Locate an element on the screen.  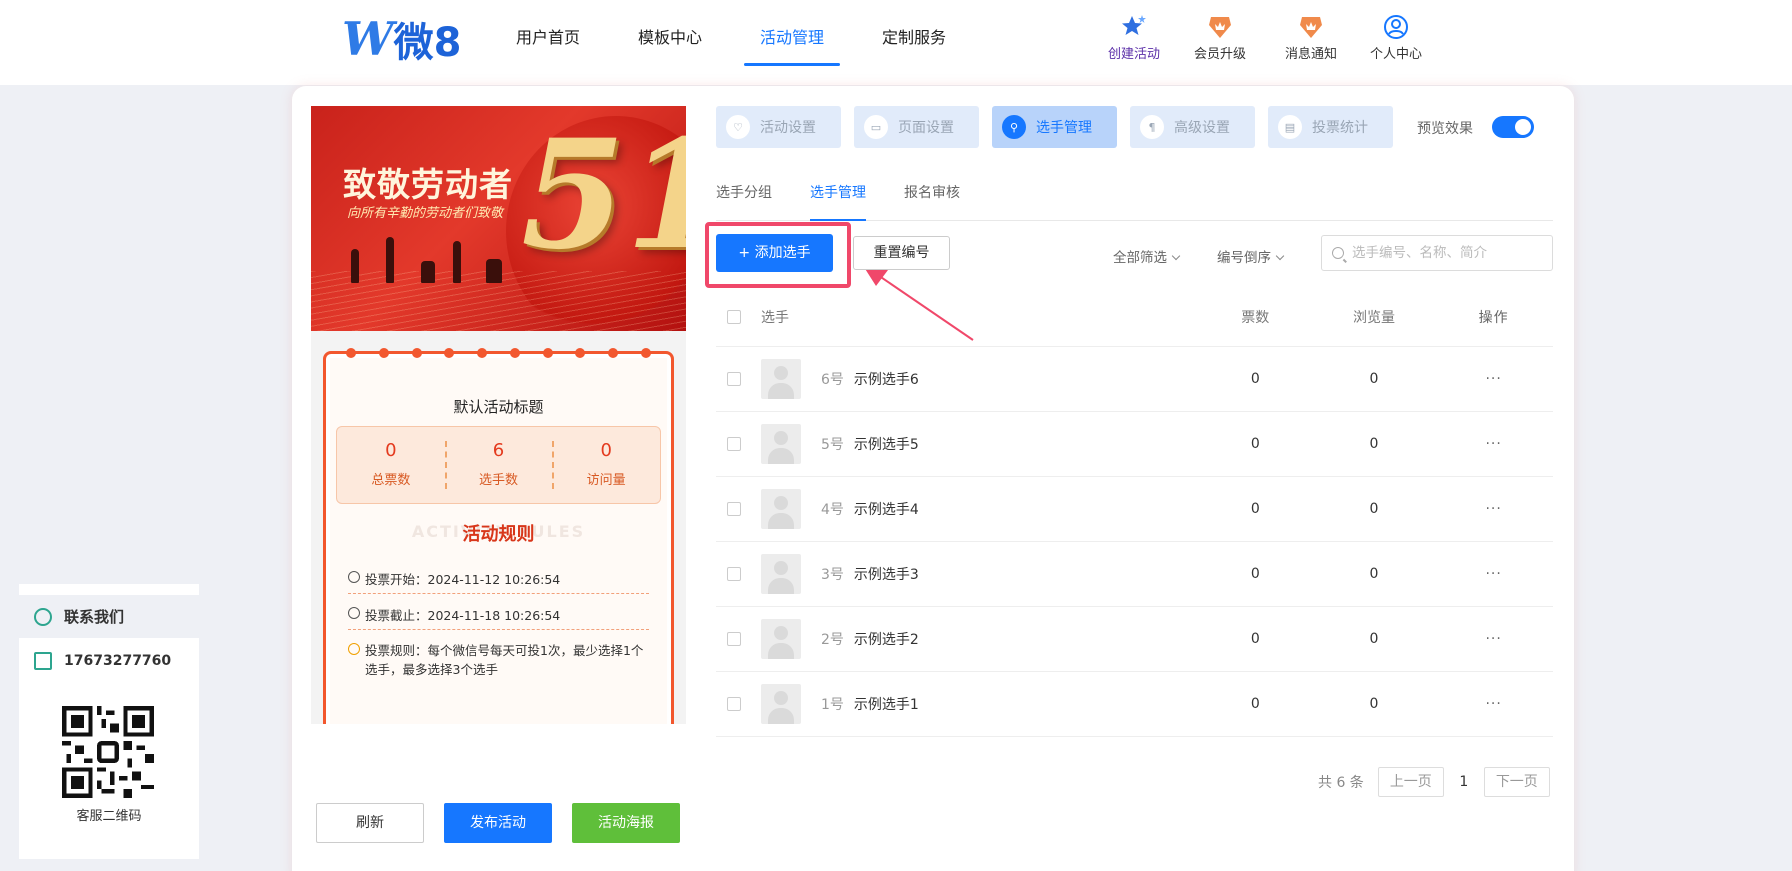
table-row: 1号 示例选手1 0 0 ··· is located at coordinates (1134, 704).